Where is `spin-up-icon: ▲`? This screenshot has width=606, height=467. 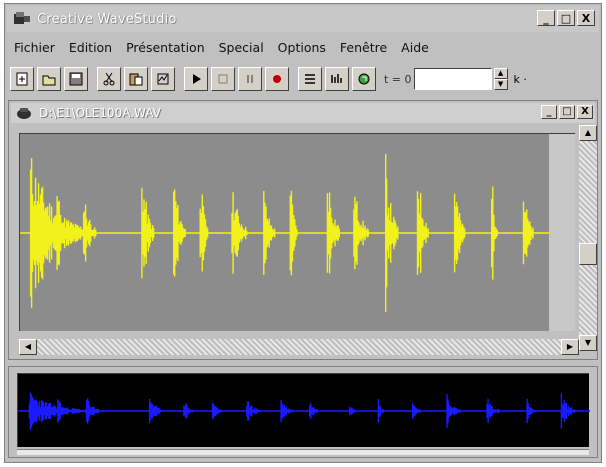
spin-up-icon: ▲ is located at coordinates (500, 73).